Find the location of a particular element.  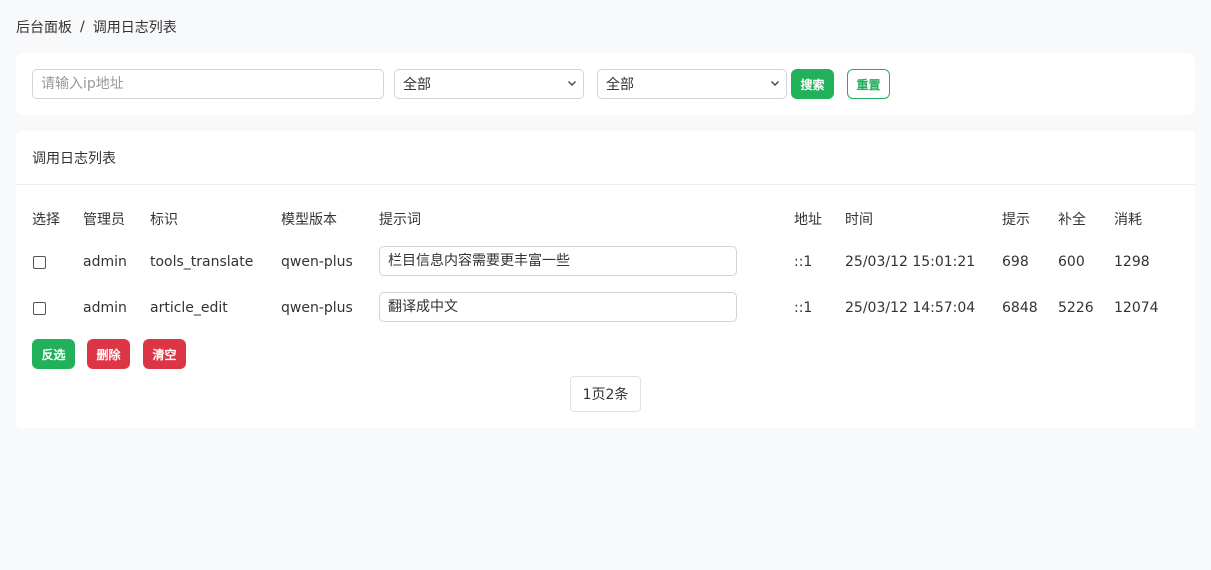

reset-button: 重置 is located at coordinates (868, 84).